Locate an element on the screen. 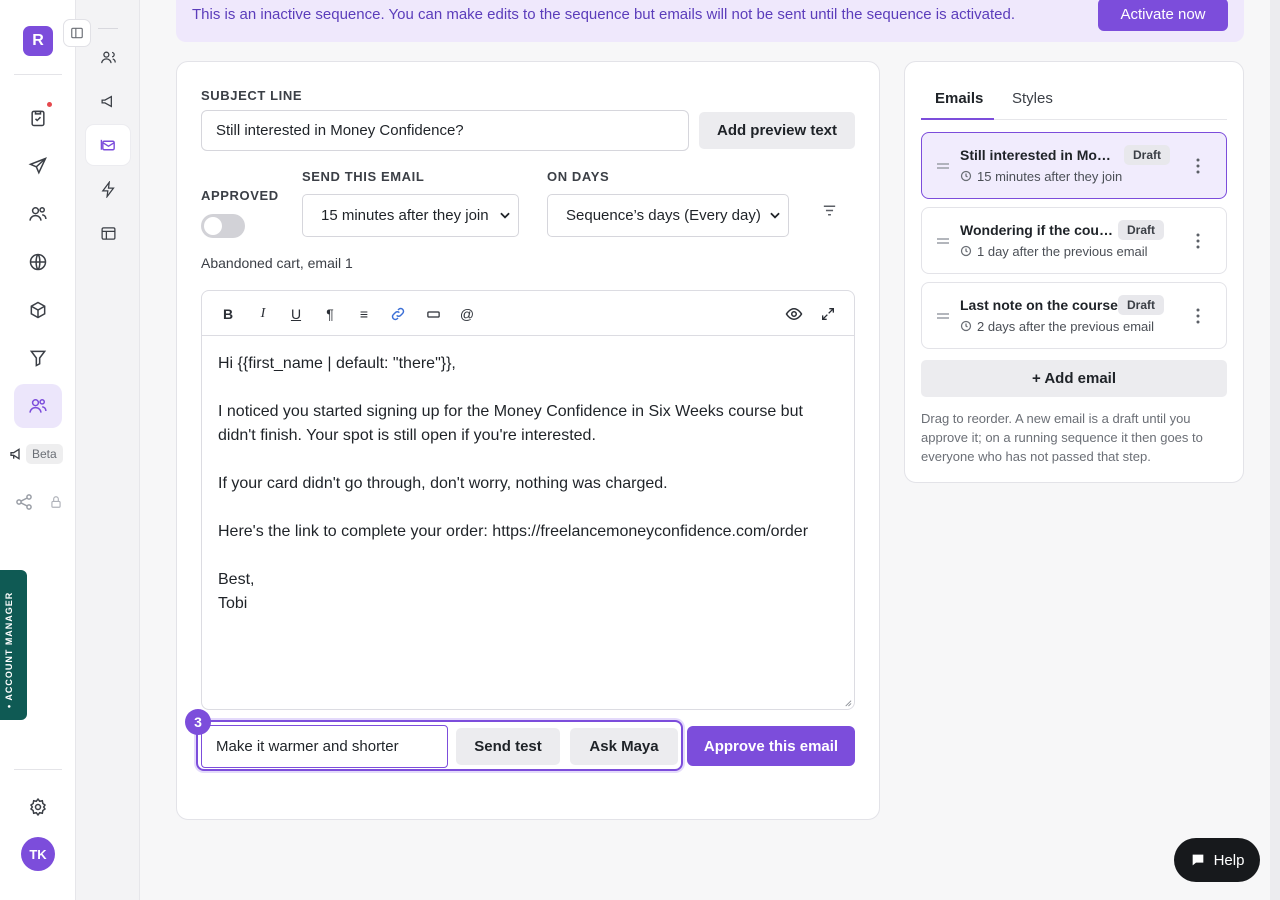 This screenshot has height=900, width=1280. ask-maya-button: Ask Maya is located at coordinates (624, 746).